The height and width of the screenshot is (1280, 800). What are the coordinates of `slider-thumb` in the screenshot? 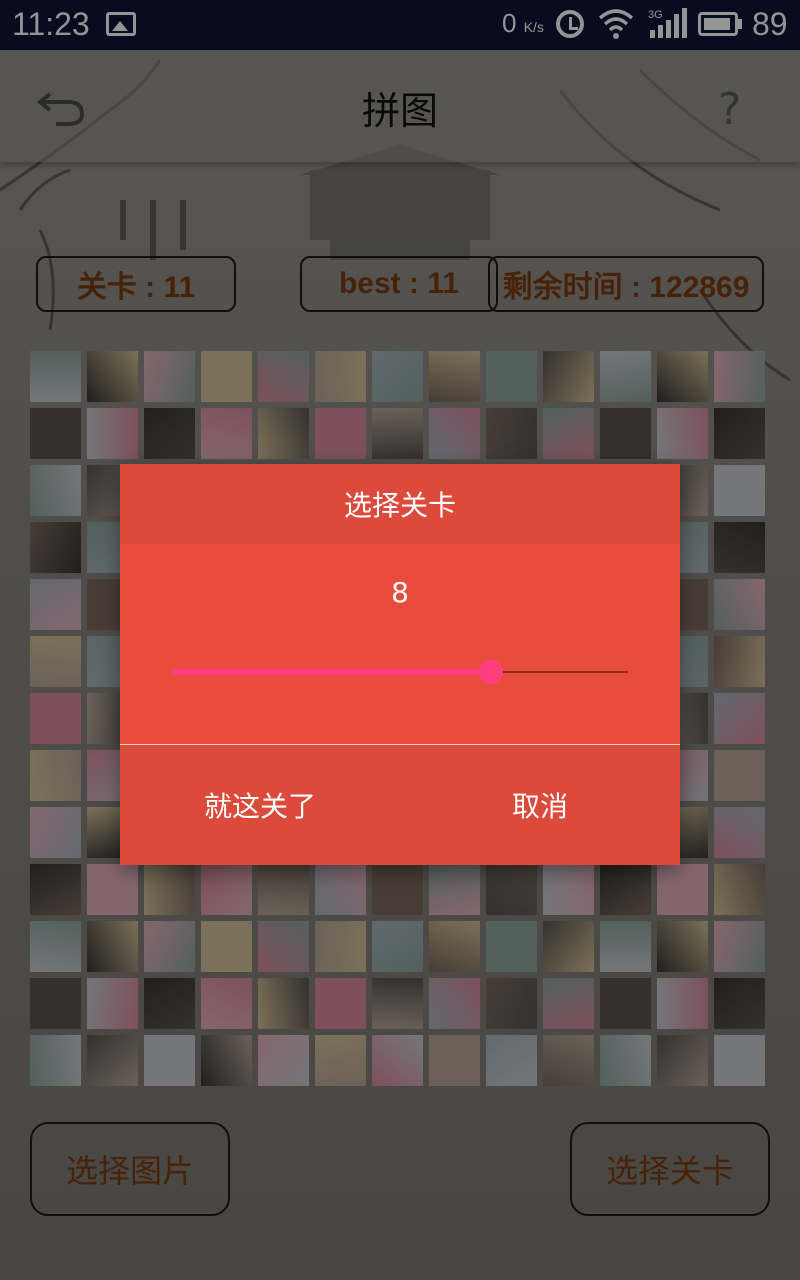 It's located at (491, 672).